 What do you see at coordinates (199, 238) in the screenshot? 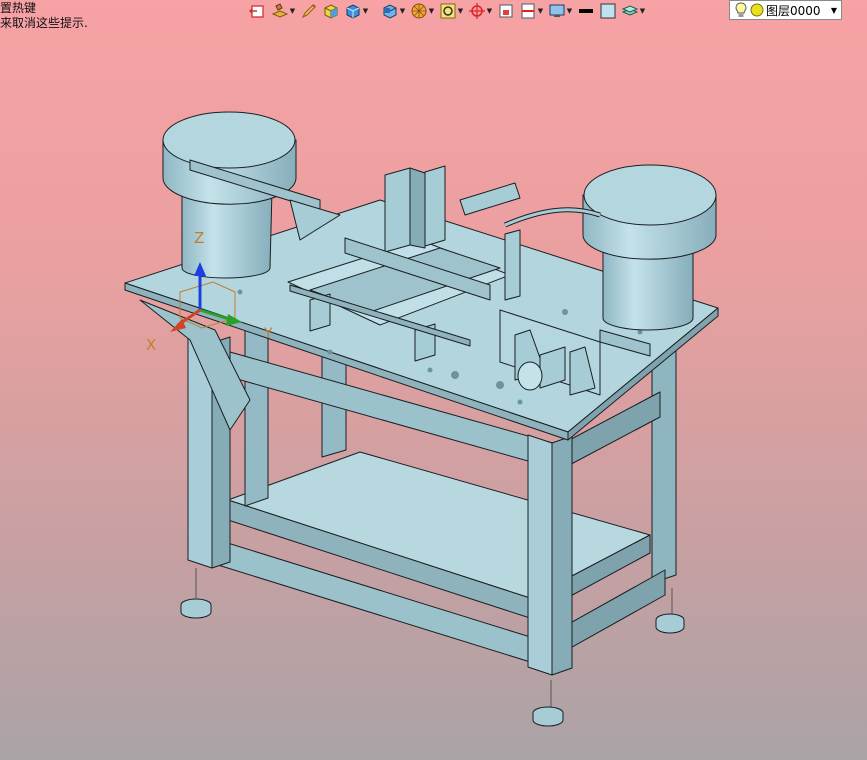
I see `axis-z-label: Z` at bounding box center [199, 238].